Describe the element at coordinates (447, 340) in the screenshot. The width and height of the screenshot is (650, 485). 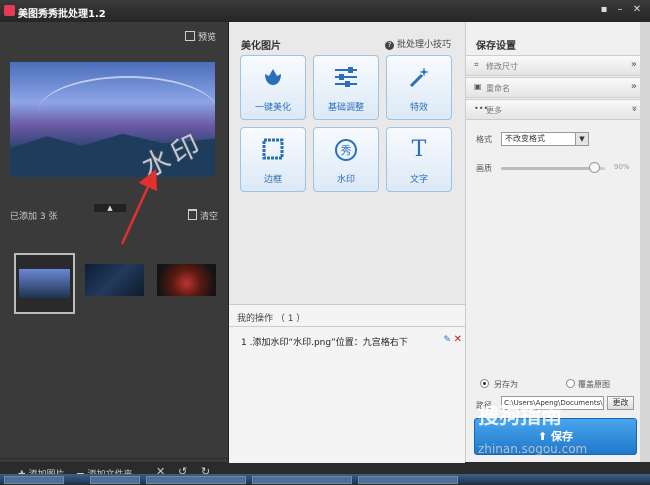
I see `edit-pencil-icon: ✎` at that location.